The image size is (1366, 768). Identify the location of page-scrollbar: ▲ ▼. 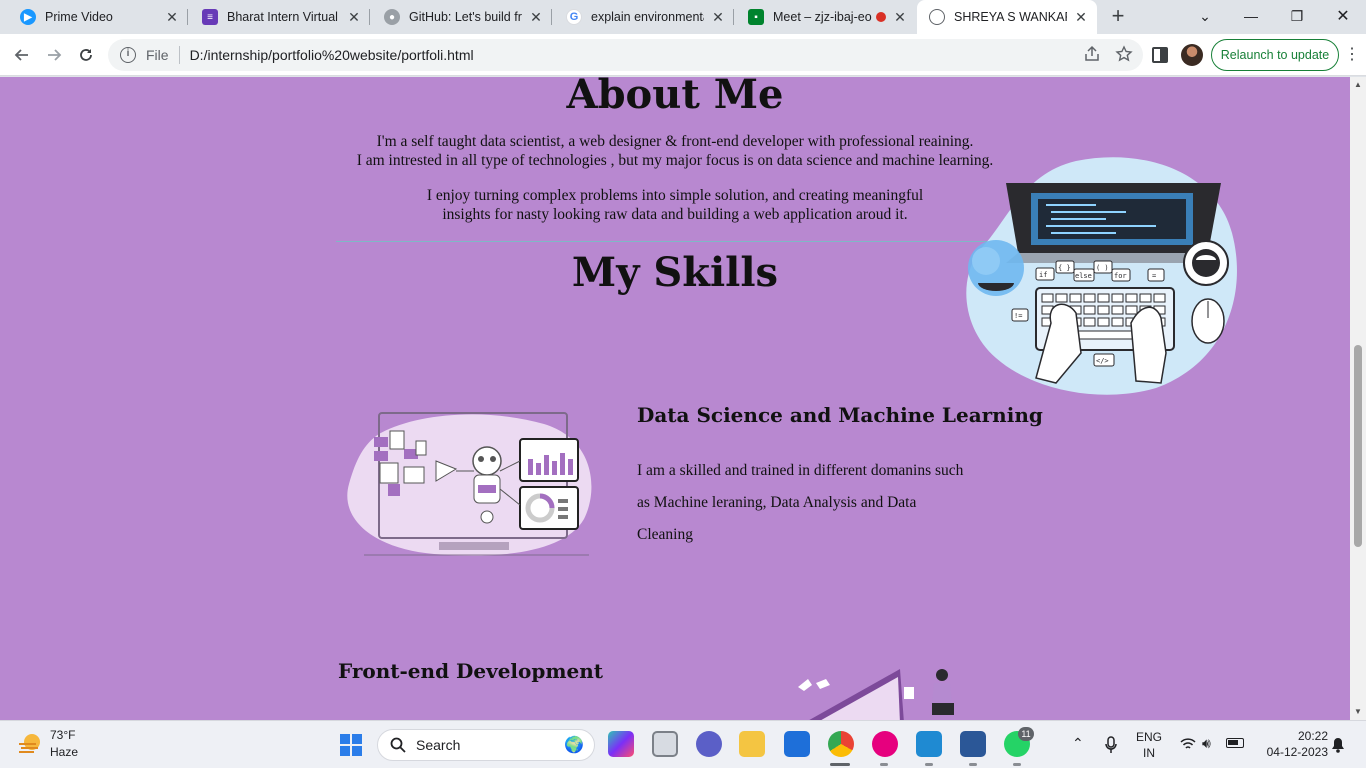
(1358, 398).